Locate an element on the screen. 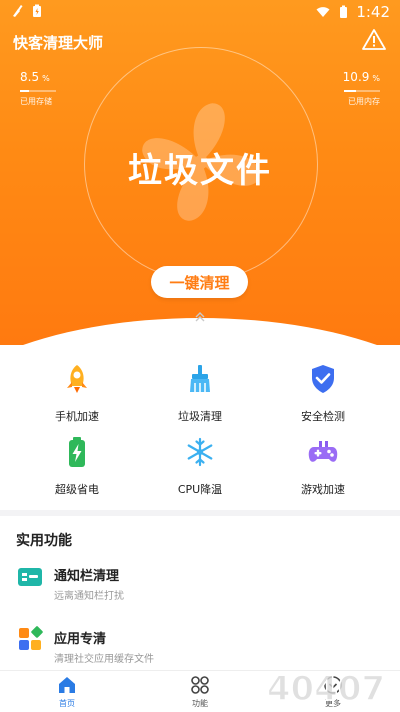 The image size is (400, 712). nav-label-functions: 功能 is located at coordinates (200, 703).